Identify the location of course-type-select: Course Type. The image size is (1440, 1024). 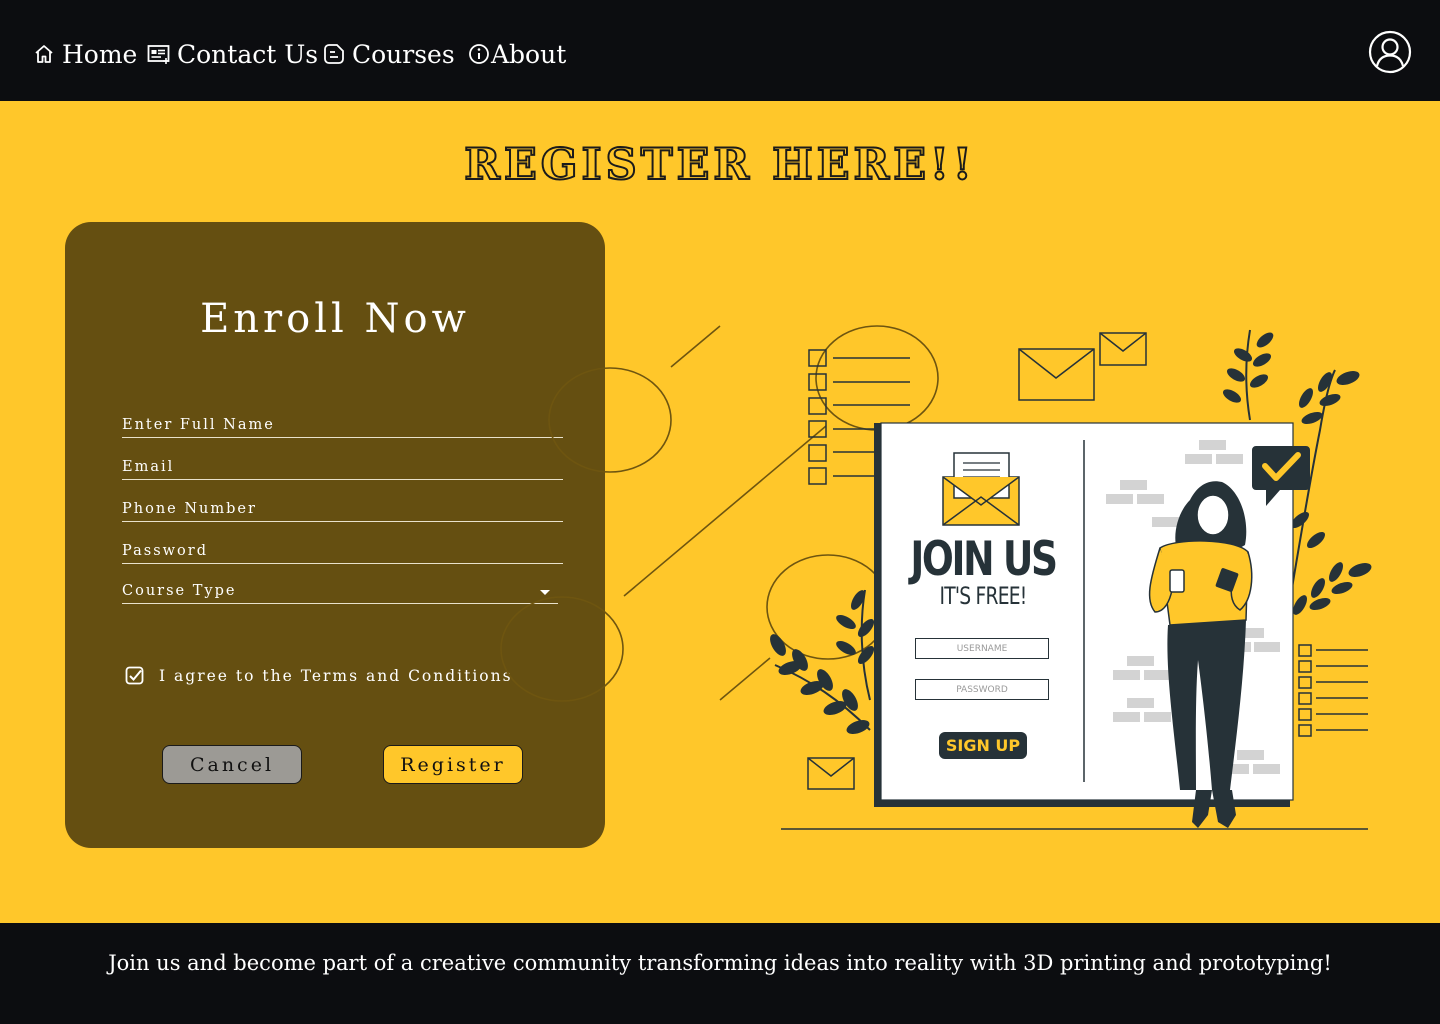
(340, 590).